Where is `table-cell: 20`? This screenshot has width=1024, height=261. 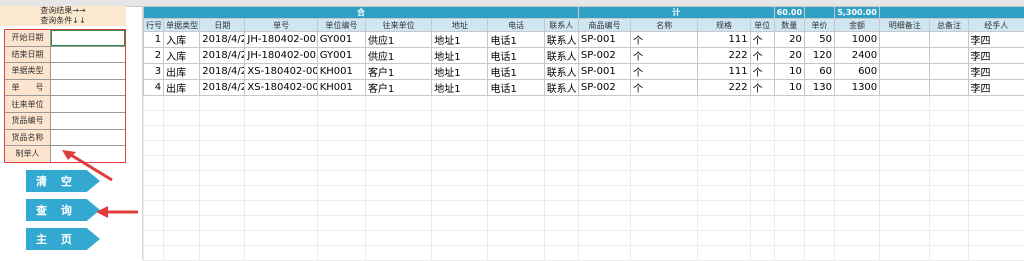 table-cell: 20 is located at coordinates (789, 56).